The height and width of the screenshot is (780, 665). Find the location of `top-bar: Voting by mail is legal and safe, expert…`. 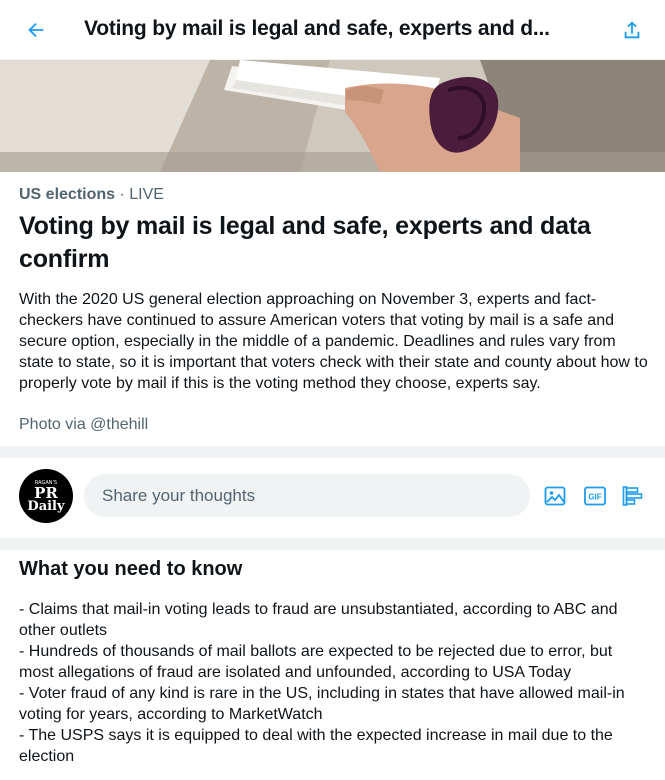

top-bar: Voting by mail is legal and safe, expert… is located at coordinates (332, 30).